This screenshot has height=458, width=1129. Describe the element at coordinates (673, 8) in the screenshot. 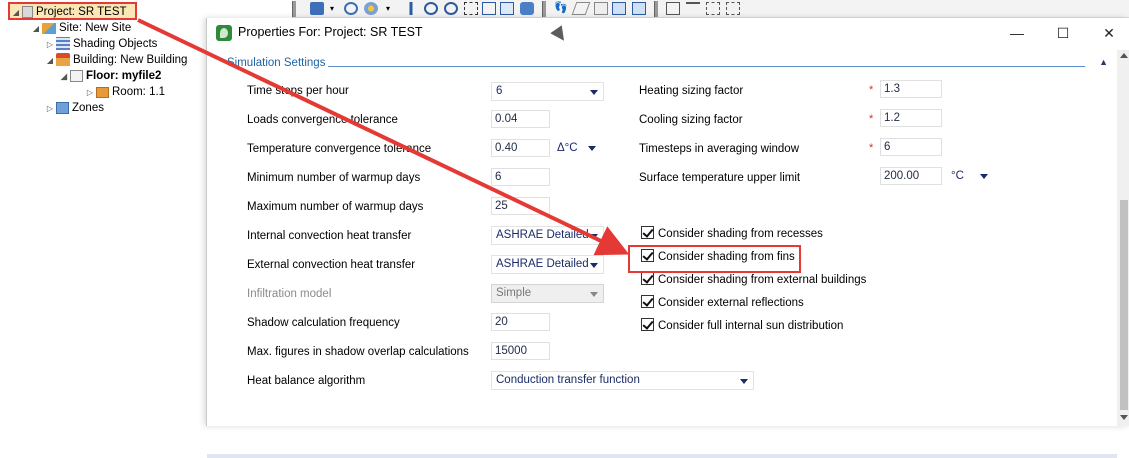

I see `select-vertex-icon` at that location.